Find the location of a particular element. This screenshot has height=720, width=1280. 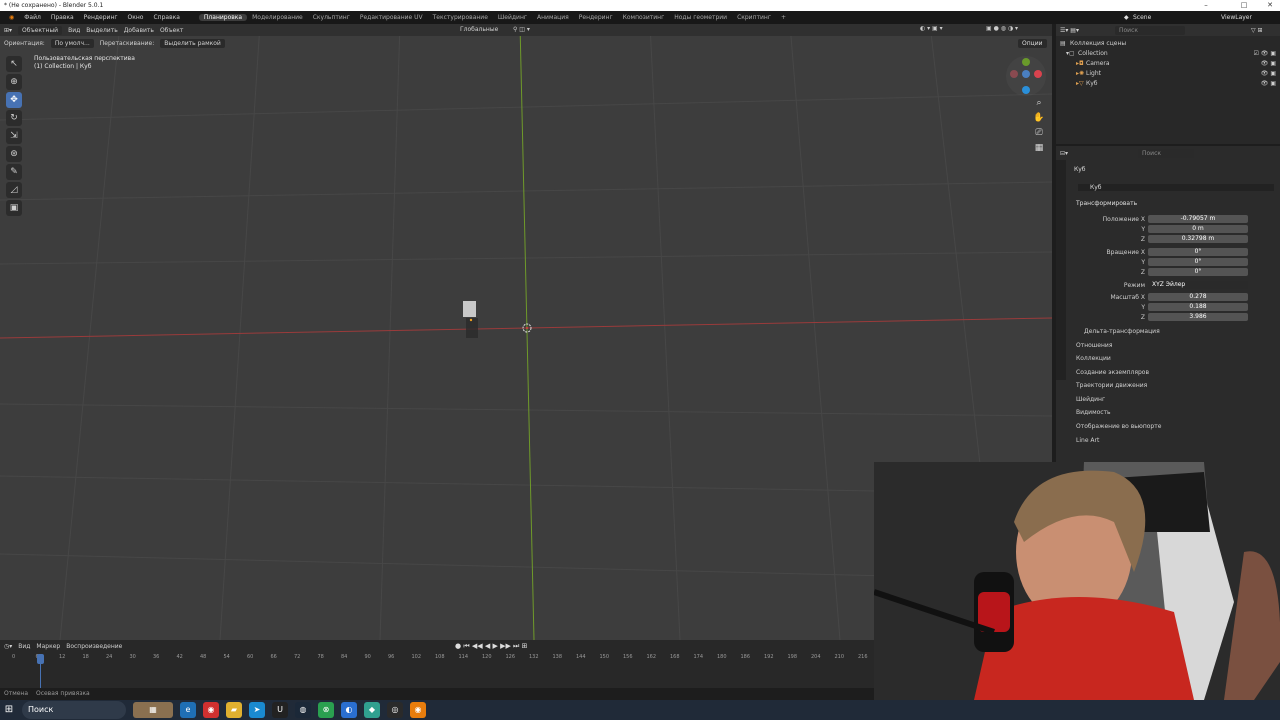

file-explorer-icon: ▰ is located at coordinates (234, 710).